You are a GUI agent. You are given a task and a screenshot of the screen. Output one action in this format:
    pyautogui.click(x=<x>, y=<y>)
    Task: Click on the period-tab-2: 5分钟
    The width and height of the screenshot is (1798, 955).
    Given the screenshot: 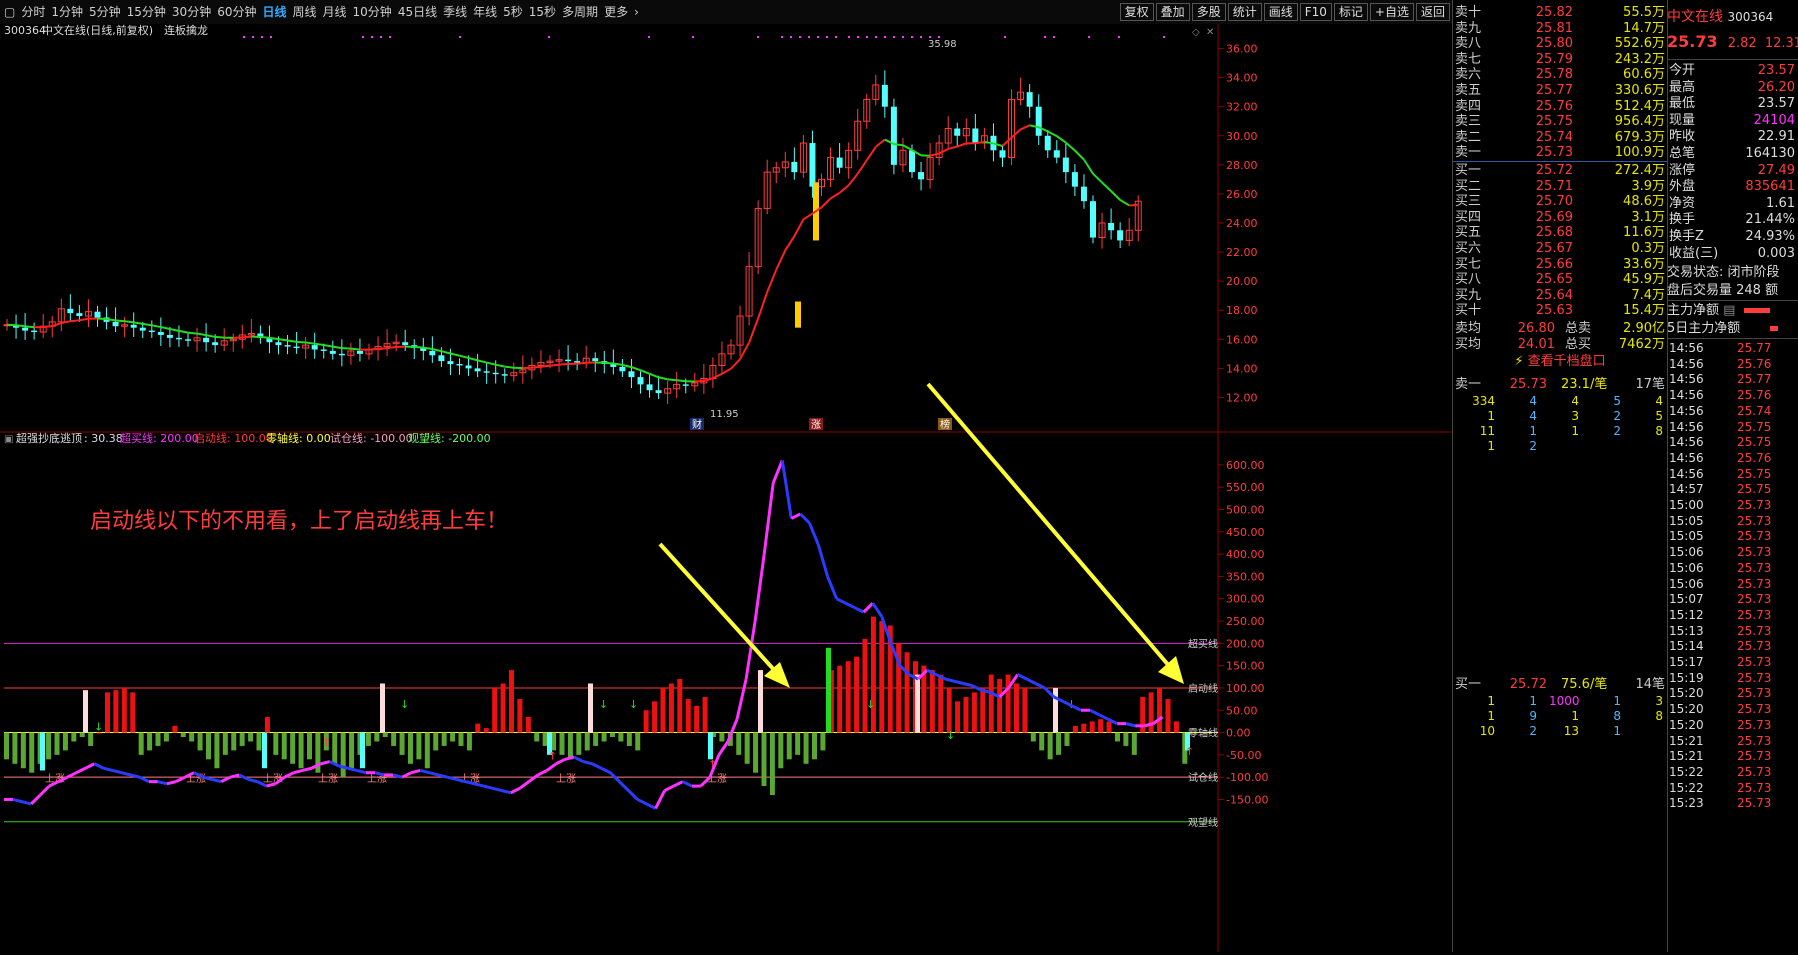 What is the action you would take?
    pyautogui.click(x=105, y=12)
    